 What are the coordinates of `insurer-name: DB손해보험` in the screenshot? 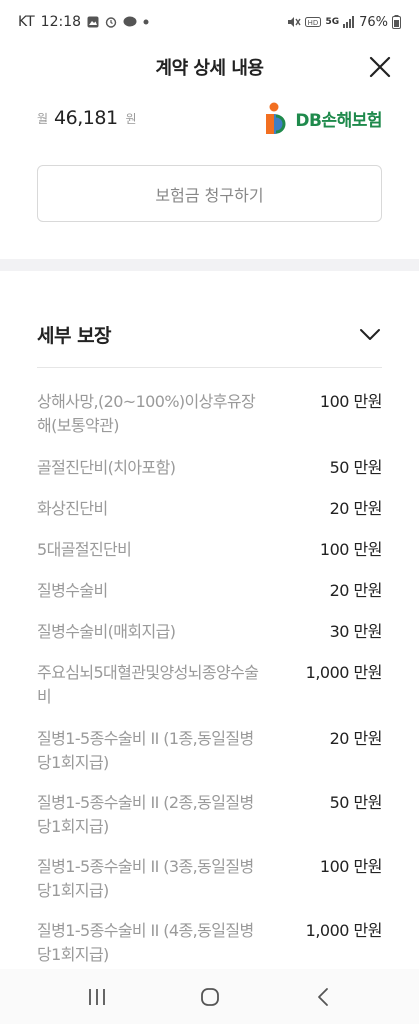 It's located at (338, 120).